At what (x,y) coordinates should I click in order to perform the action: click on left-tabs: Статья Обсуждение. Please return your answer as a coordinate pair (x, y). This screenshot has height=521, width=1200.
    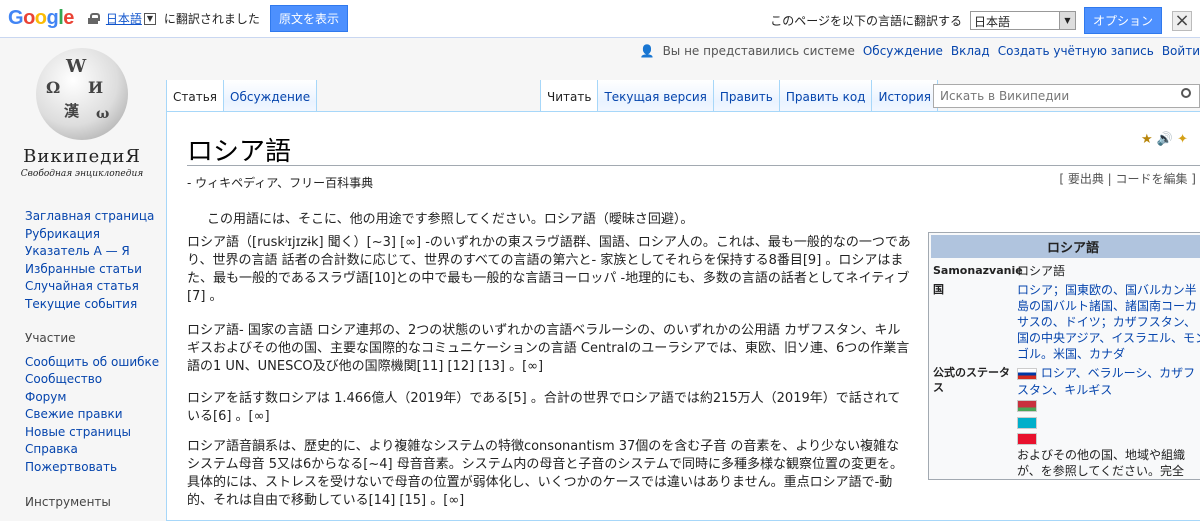
    Looking at the image, I should click on (242, 95).